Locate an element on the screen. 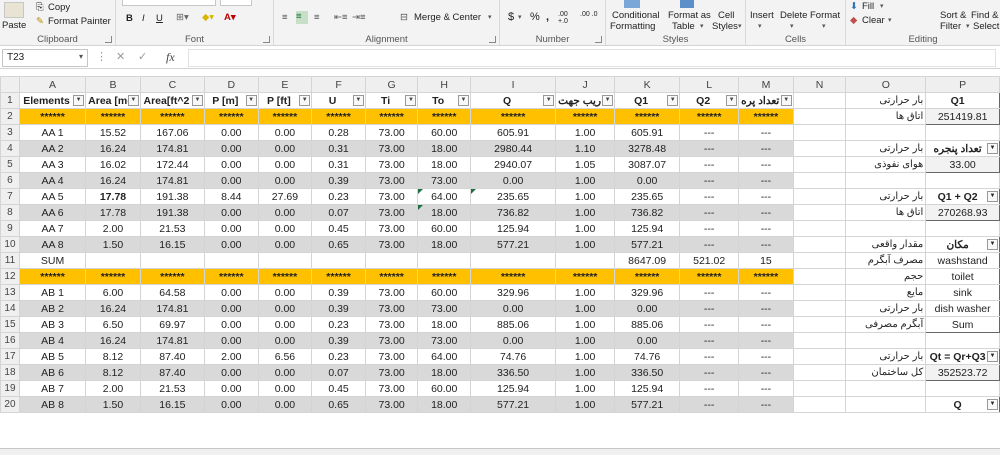 The height and width of the screenshot is (455, 1000). find-select-label-2: Select is located at coordinates (986, 26).